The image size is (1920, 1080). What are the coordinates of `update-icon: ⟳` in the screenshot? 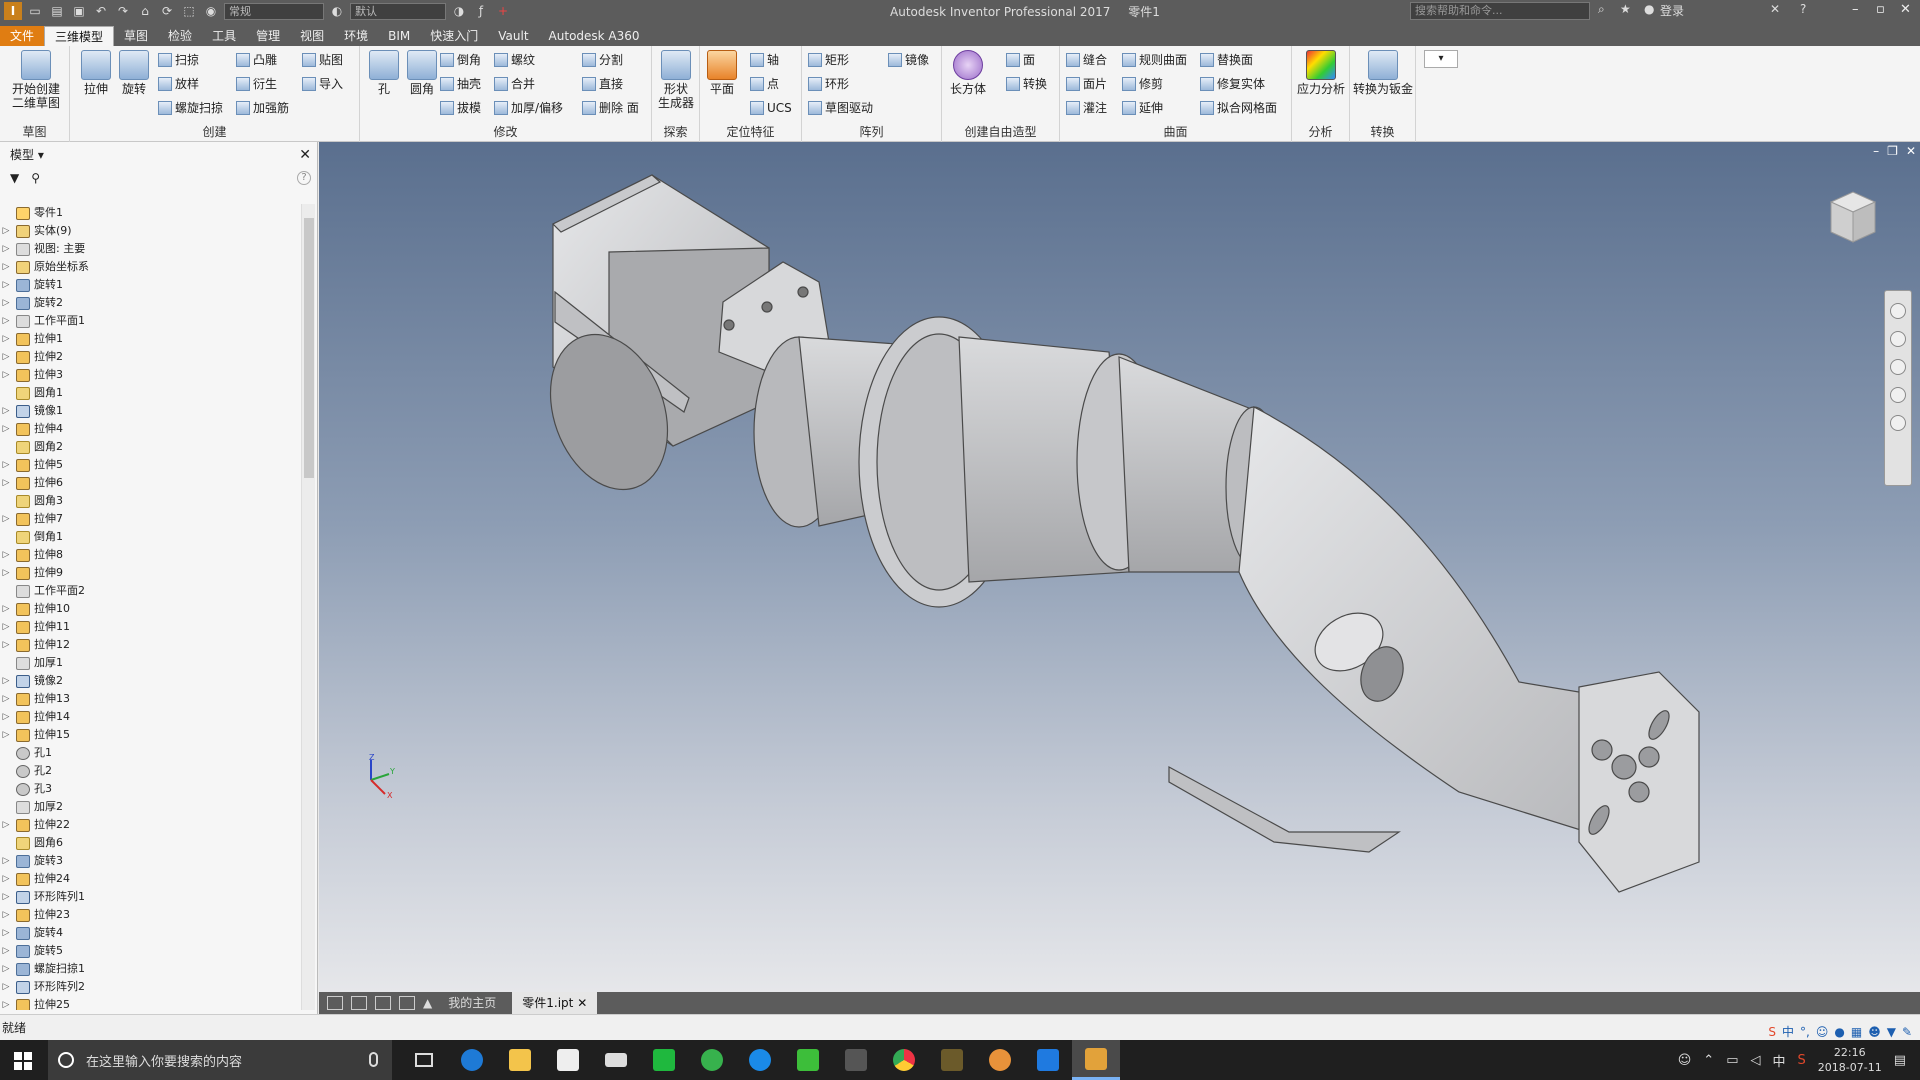 It's located at (167, 11).